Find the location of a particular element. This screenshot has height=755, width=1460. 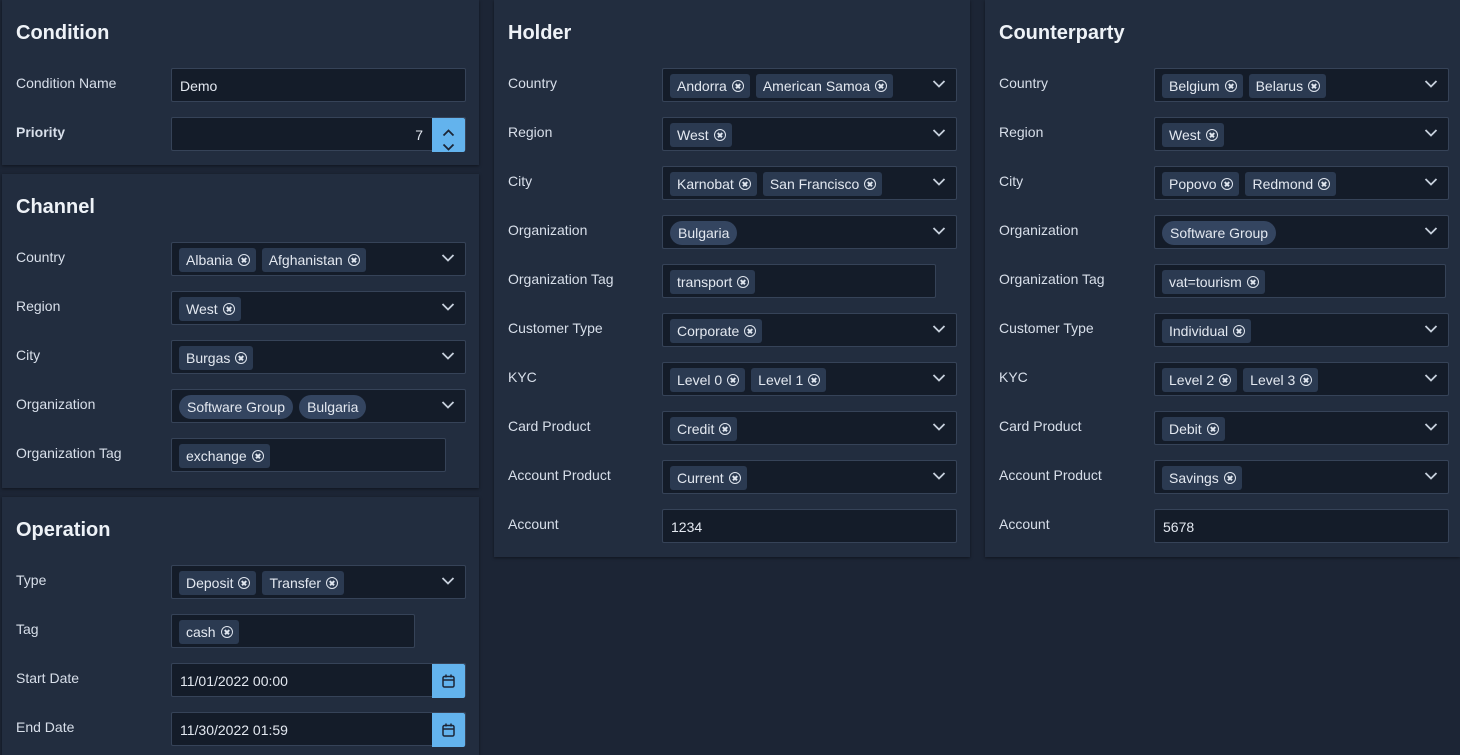

operation-type-select: Deposit Transfer is located at coordinates (318, 582).